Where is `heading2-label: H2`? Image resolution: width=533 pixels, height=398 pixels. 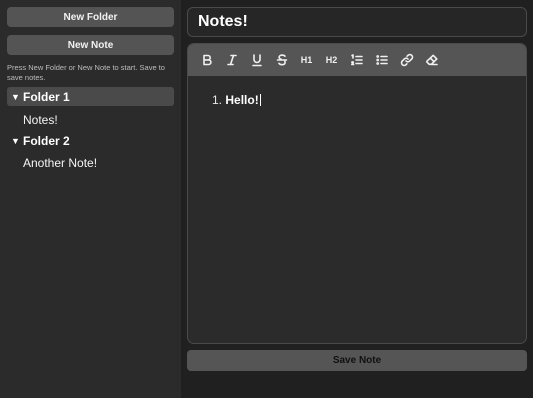 heading2-label: H2 is located at coordinates (331, 60).